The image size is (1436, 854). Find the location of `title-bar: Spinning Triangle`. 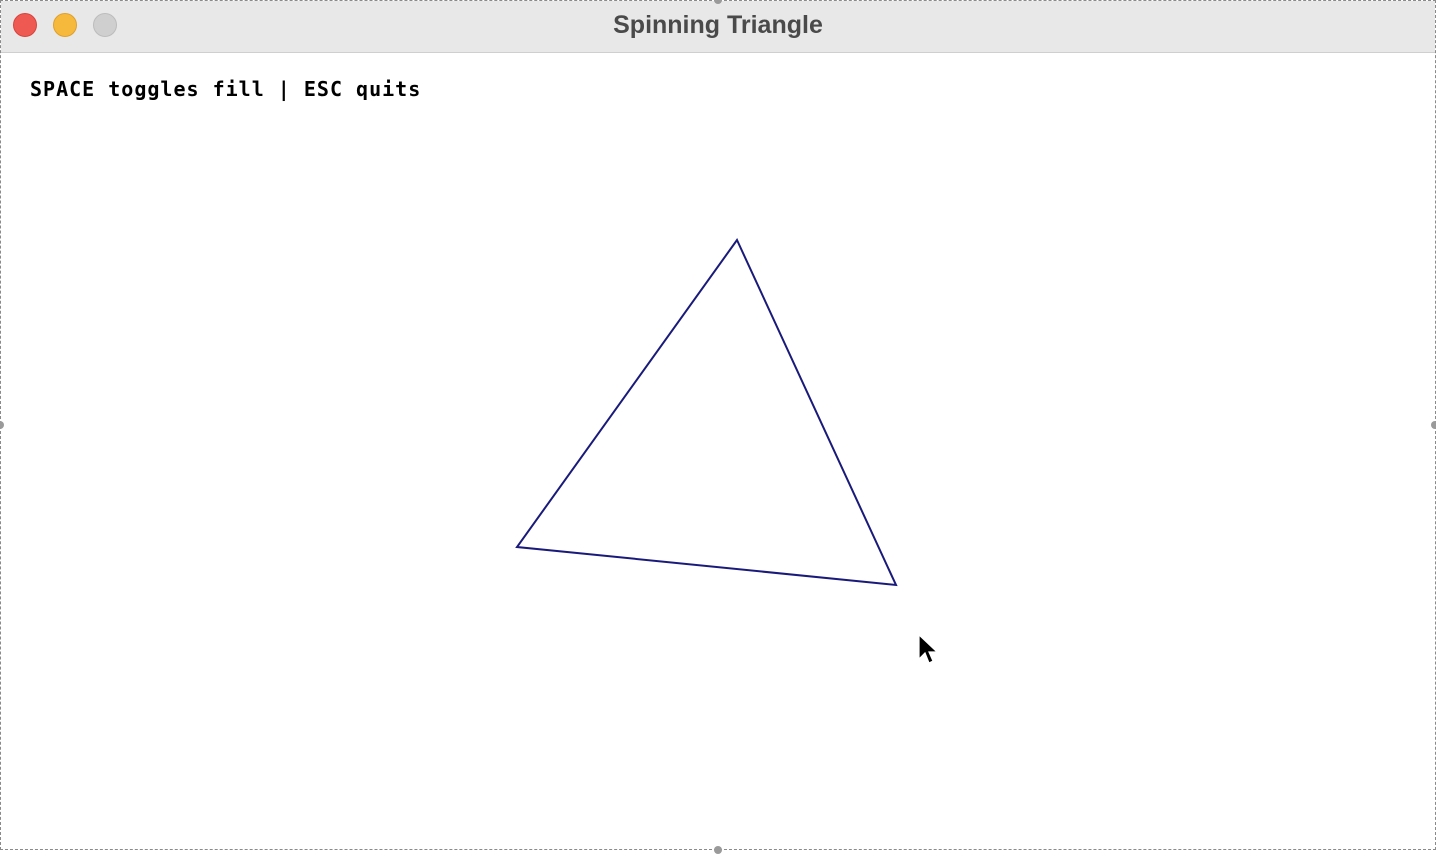

title-bar: Spinning Triangle is located at coordinates (718, 27).